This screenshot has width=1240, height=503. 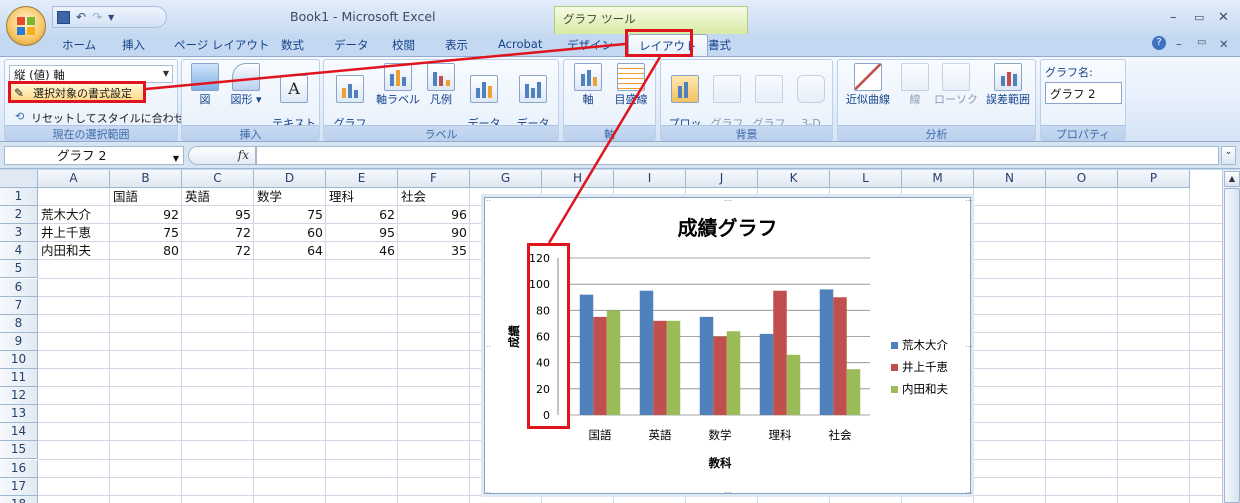 What do you see at coordinates (631, 84) in the screenshot?
I see `gridlines-button: 目盛線` at bounding box center [631, 84].